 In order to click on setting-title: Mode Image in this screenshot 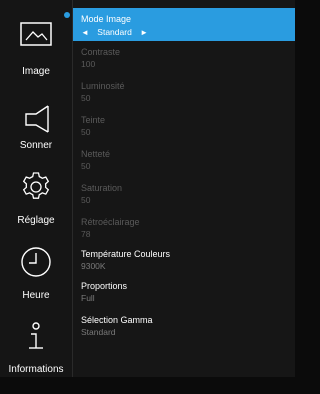, I will do `click(106, 19)`.